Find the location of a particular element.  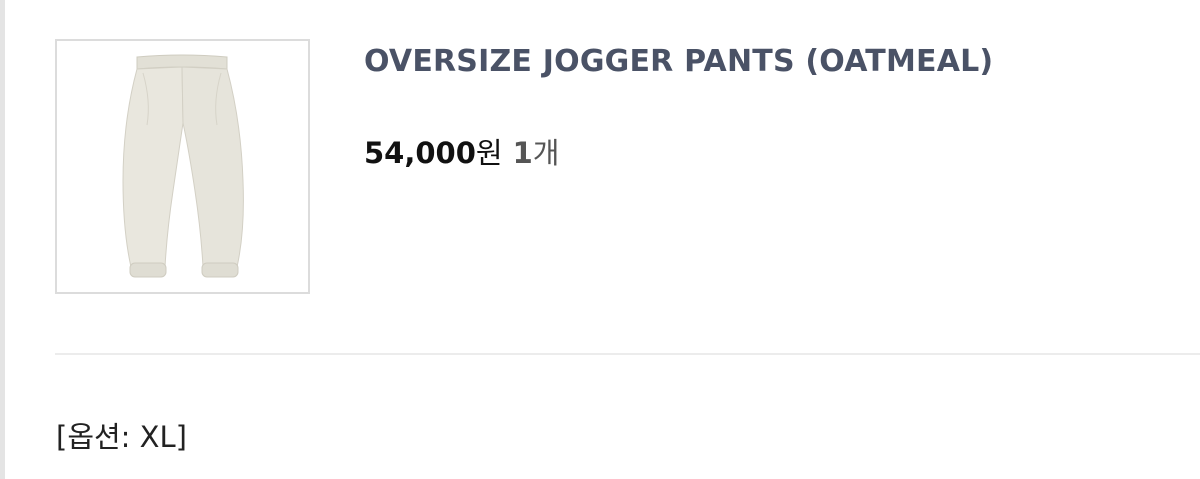

quantity-unit: 개 is located at coordinates (546, 153).